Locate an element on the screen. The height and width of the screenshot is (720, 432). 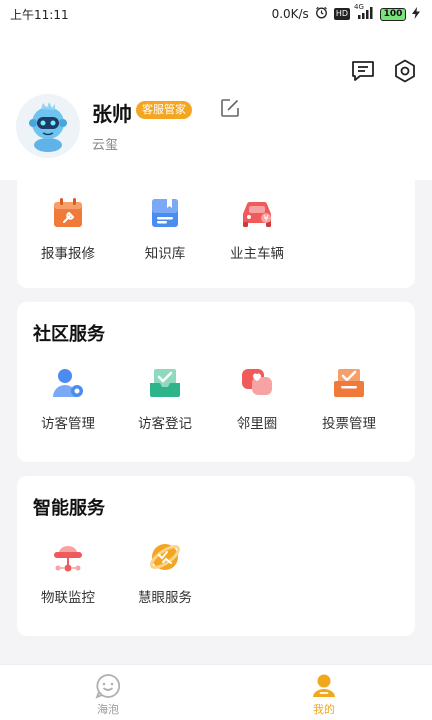
grid-item-vote: 投票管理 is located at coordinates (349, 399).